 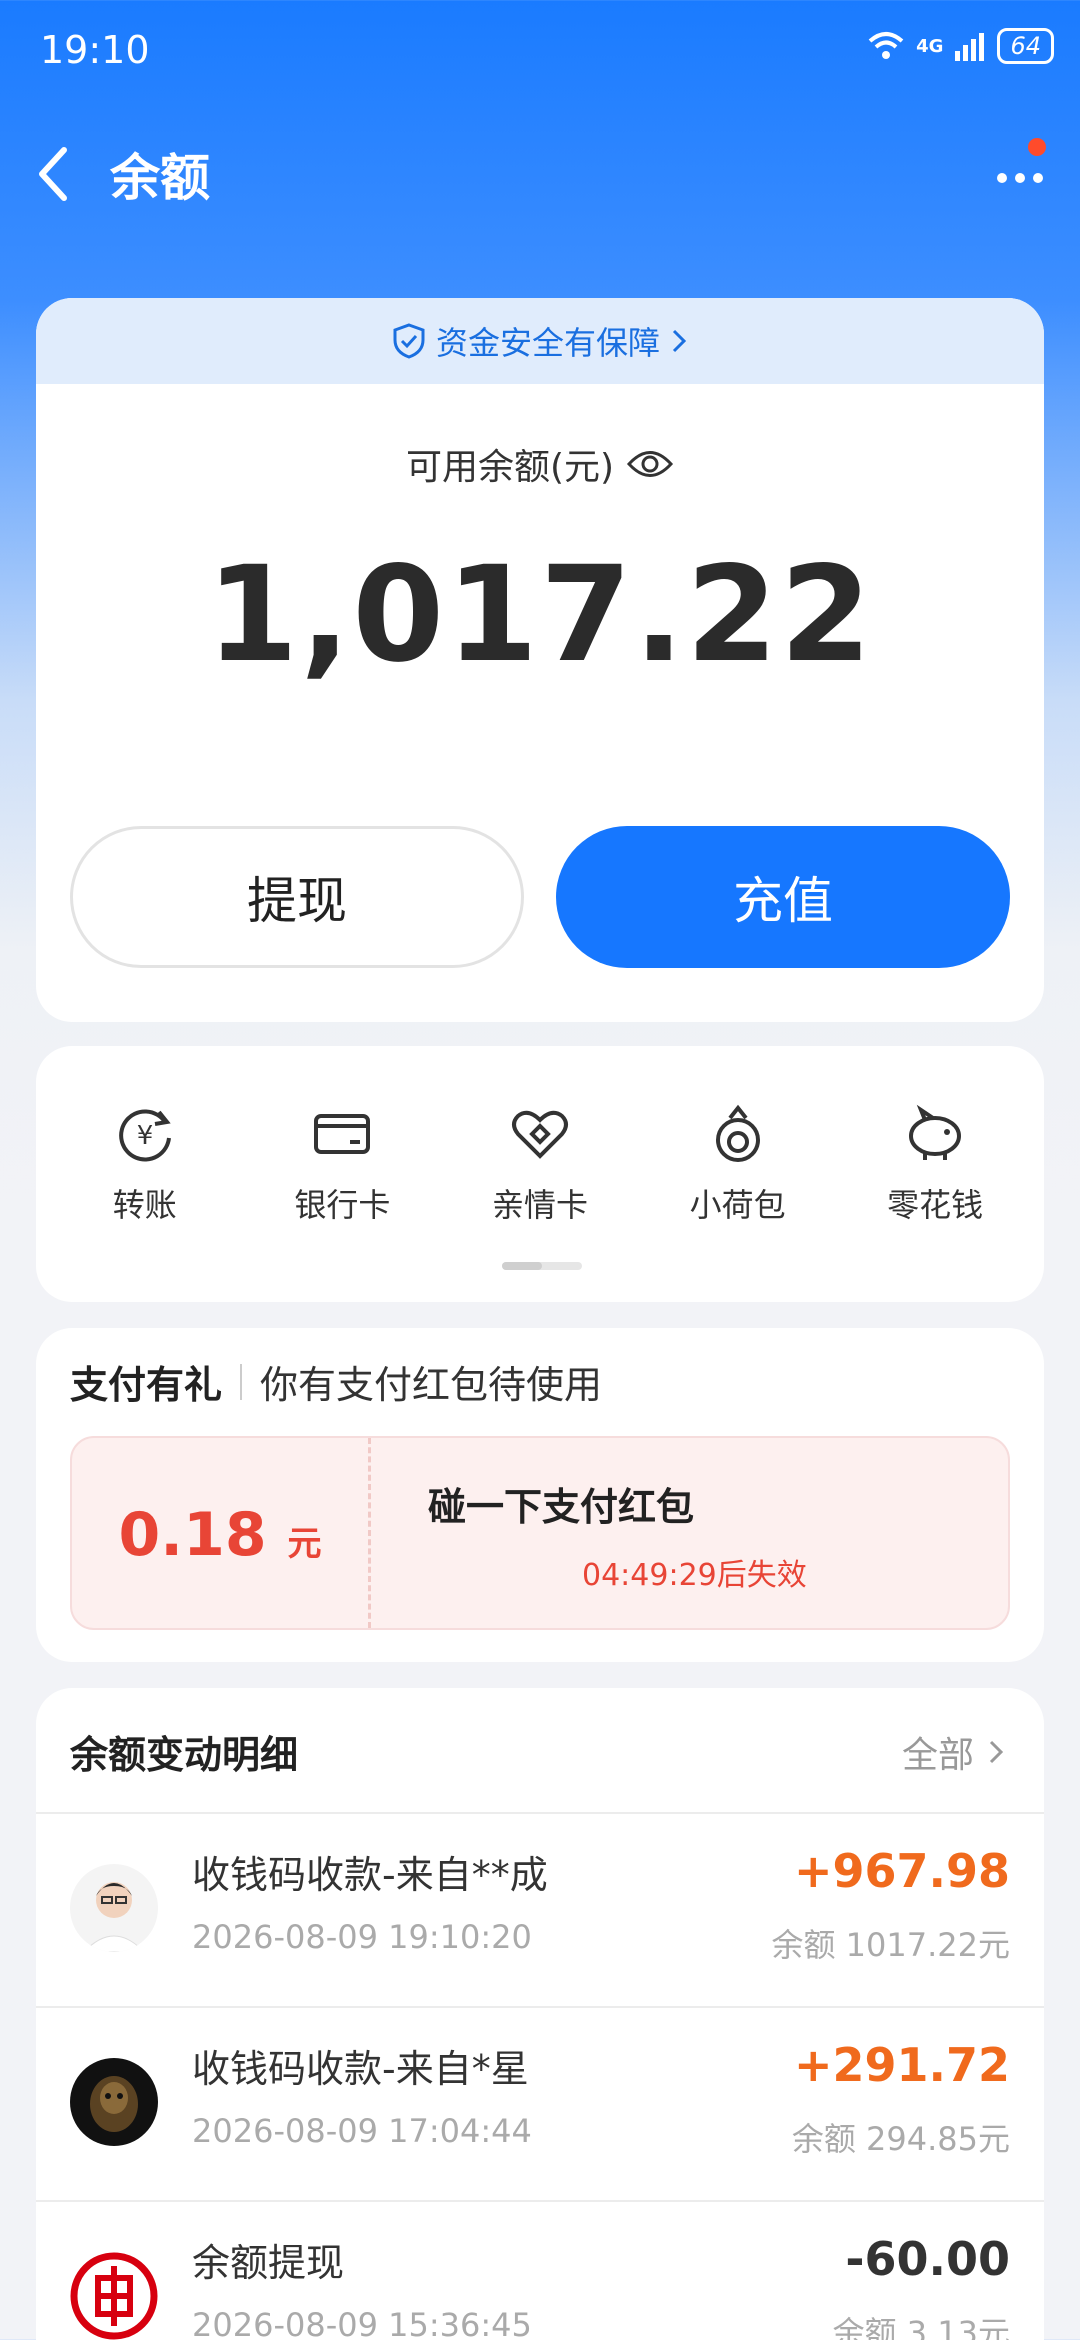 What do you see at coordinates (145, 1164) in the screenshot?
I see `shortcut-transfer: ¥ 转账` at bounding box center [145, 1164].